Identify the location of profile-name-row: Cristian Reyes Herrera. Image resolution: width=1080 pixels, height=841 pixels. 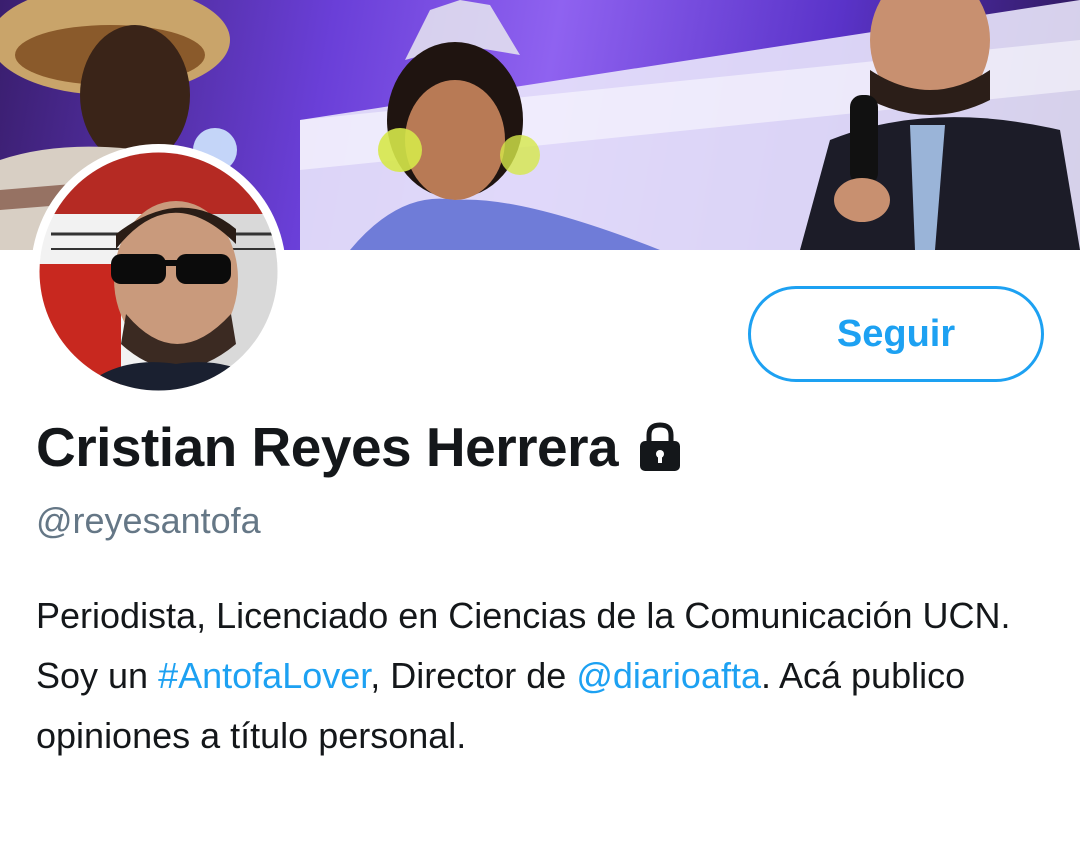
(360, 447).